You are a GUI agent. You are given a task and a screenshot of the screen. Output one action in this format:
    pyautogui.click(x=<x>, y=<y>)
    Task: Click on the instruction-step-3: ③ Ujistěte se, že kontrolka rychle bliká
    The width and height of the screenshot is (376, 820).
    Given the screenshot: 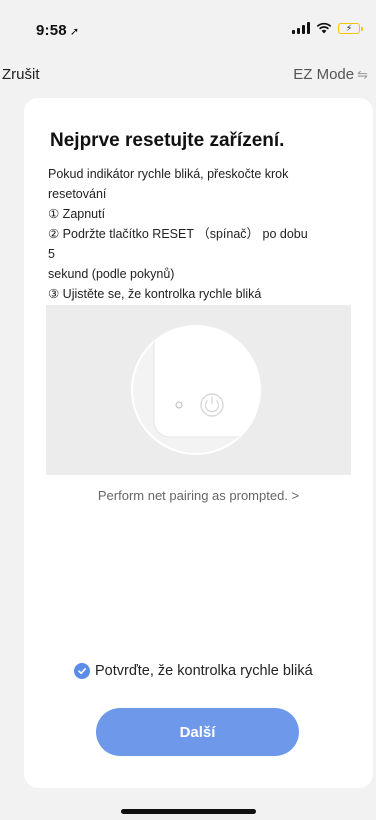 What is the action you would take?
    pyautogui.click(x=155, y=294)
    